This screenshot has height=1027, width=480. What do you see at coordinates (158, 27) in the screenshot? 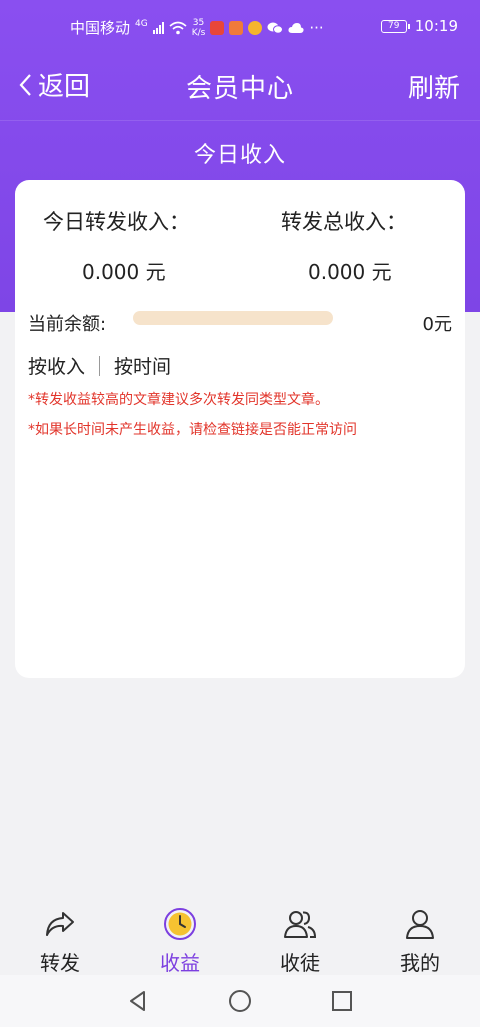
I see `signal-icon` at bounding box center [158, 27].